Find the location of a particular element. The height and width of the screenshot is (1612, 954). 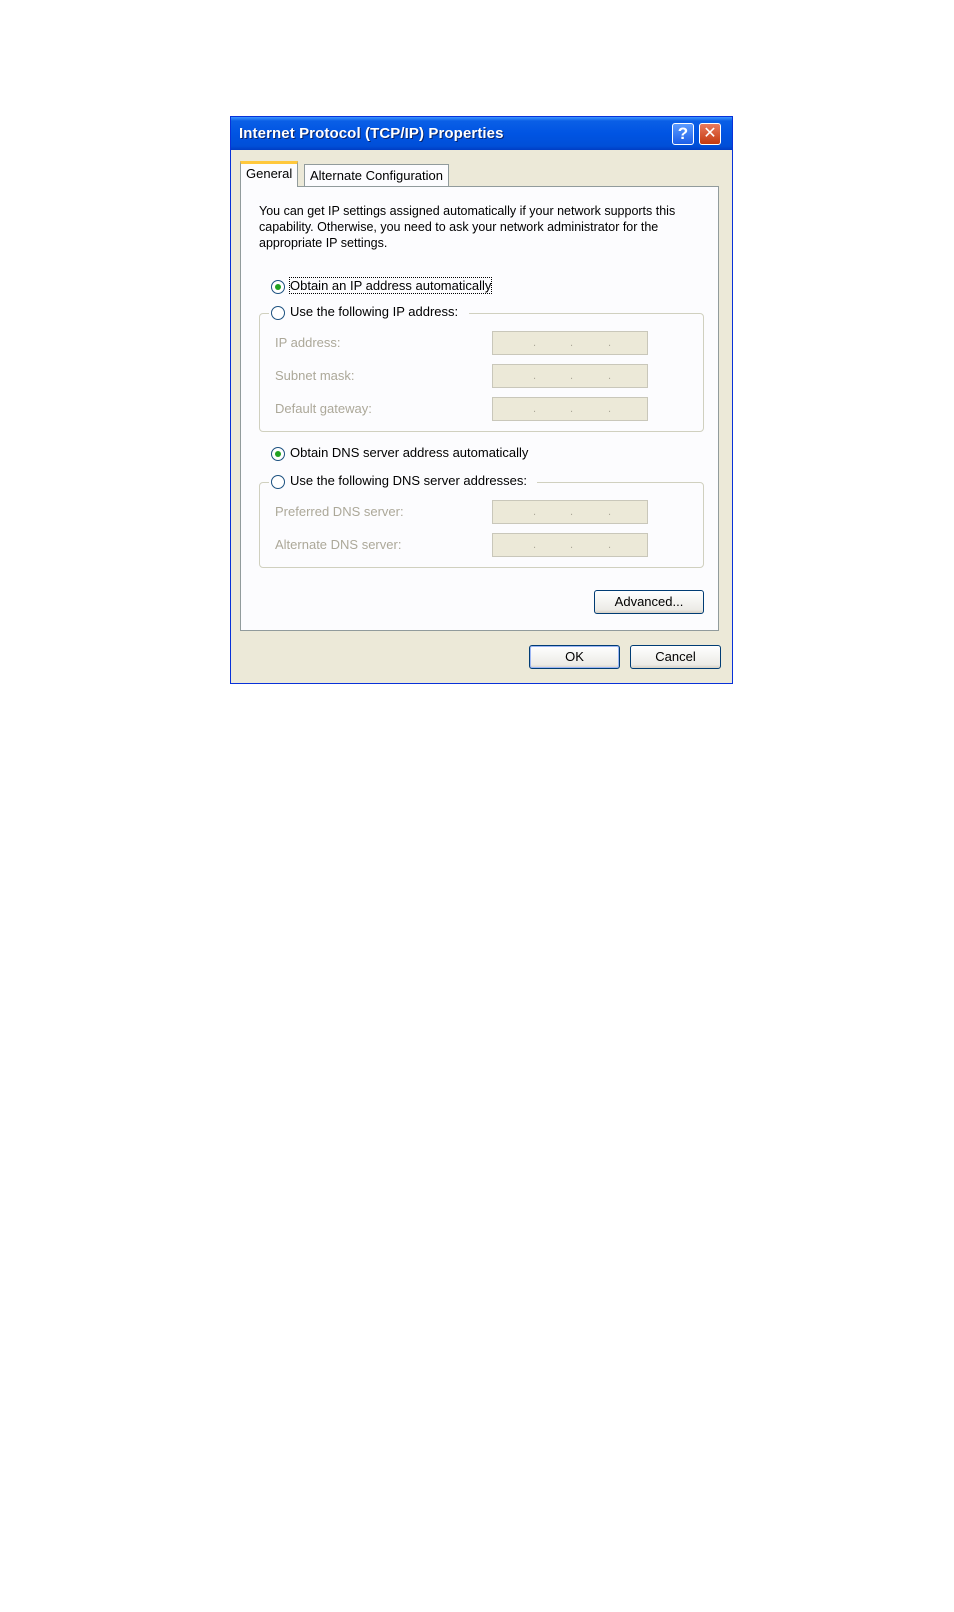

use-following-dns-radio is located at coordinates (278, 482).